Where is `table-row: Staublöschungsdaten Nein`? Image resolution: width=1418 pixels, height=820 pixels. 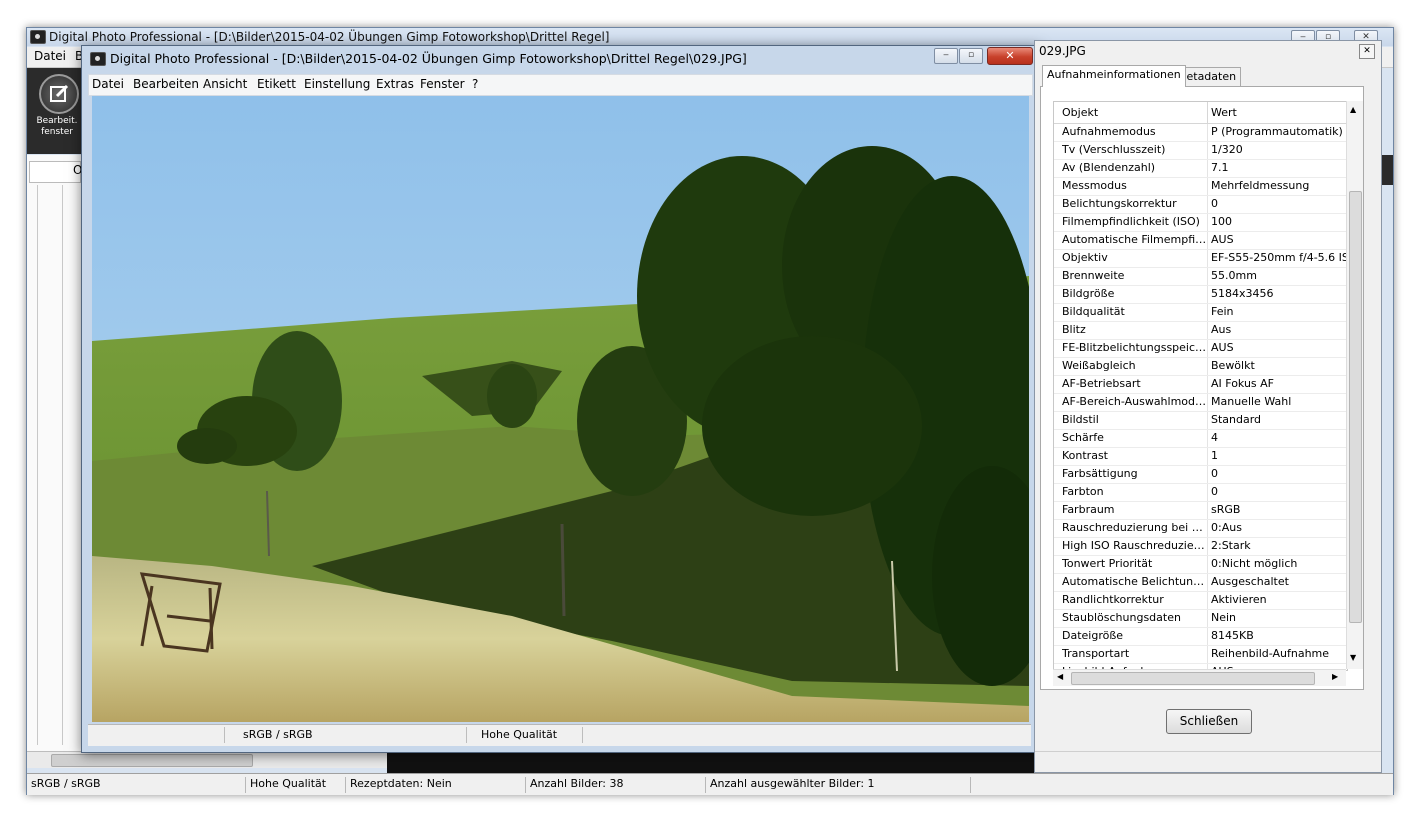
table-row: Staublöschungsdaten Nein is located at coordinates (1200, 619).